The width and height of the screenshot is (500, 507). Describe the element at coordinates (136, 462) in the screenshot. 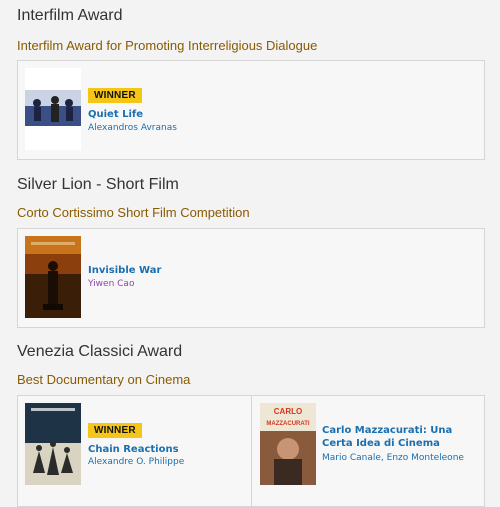

I see `director-link: Alexandre O. Philippe` at that location.